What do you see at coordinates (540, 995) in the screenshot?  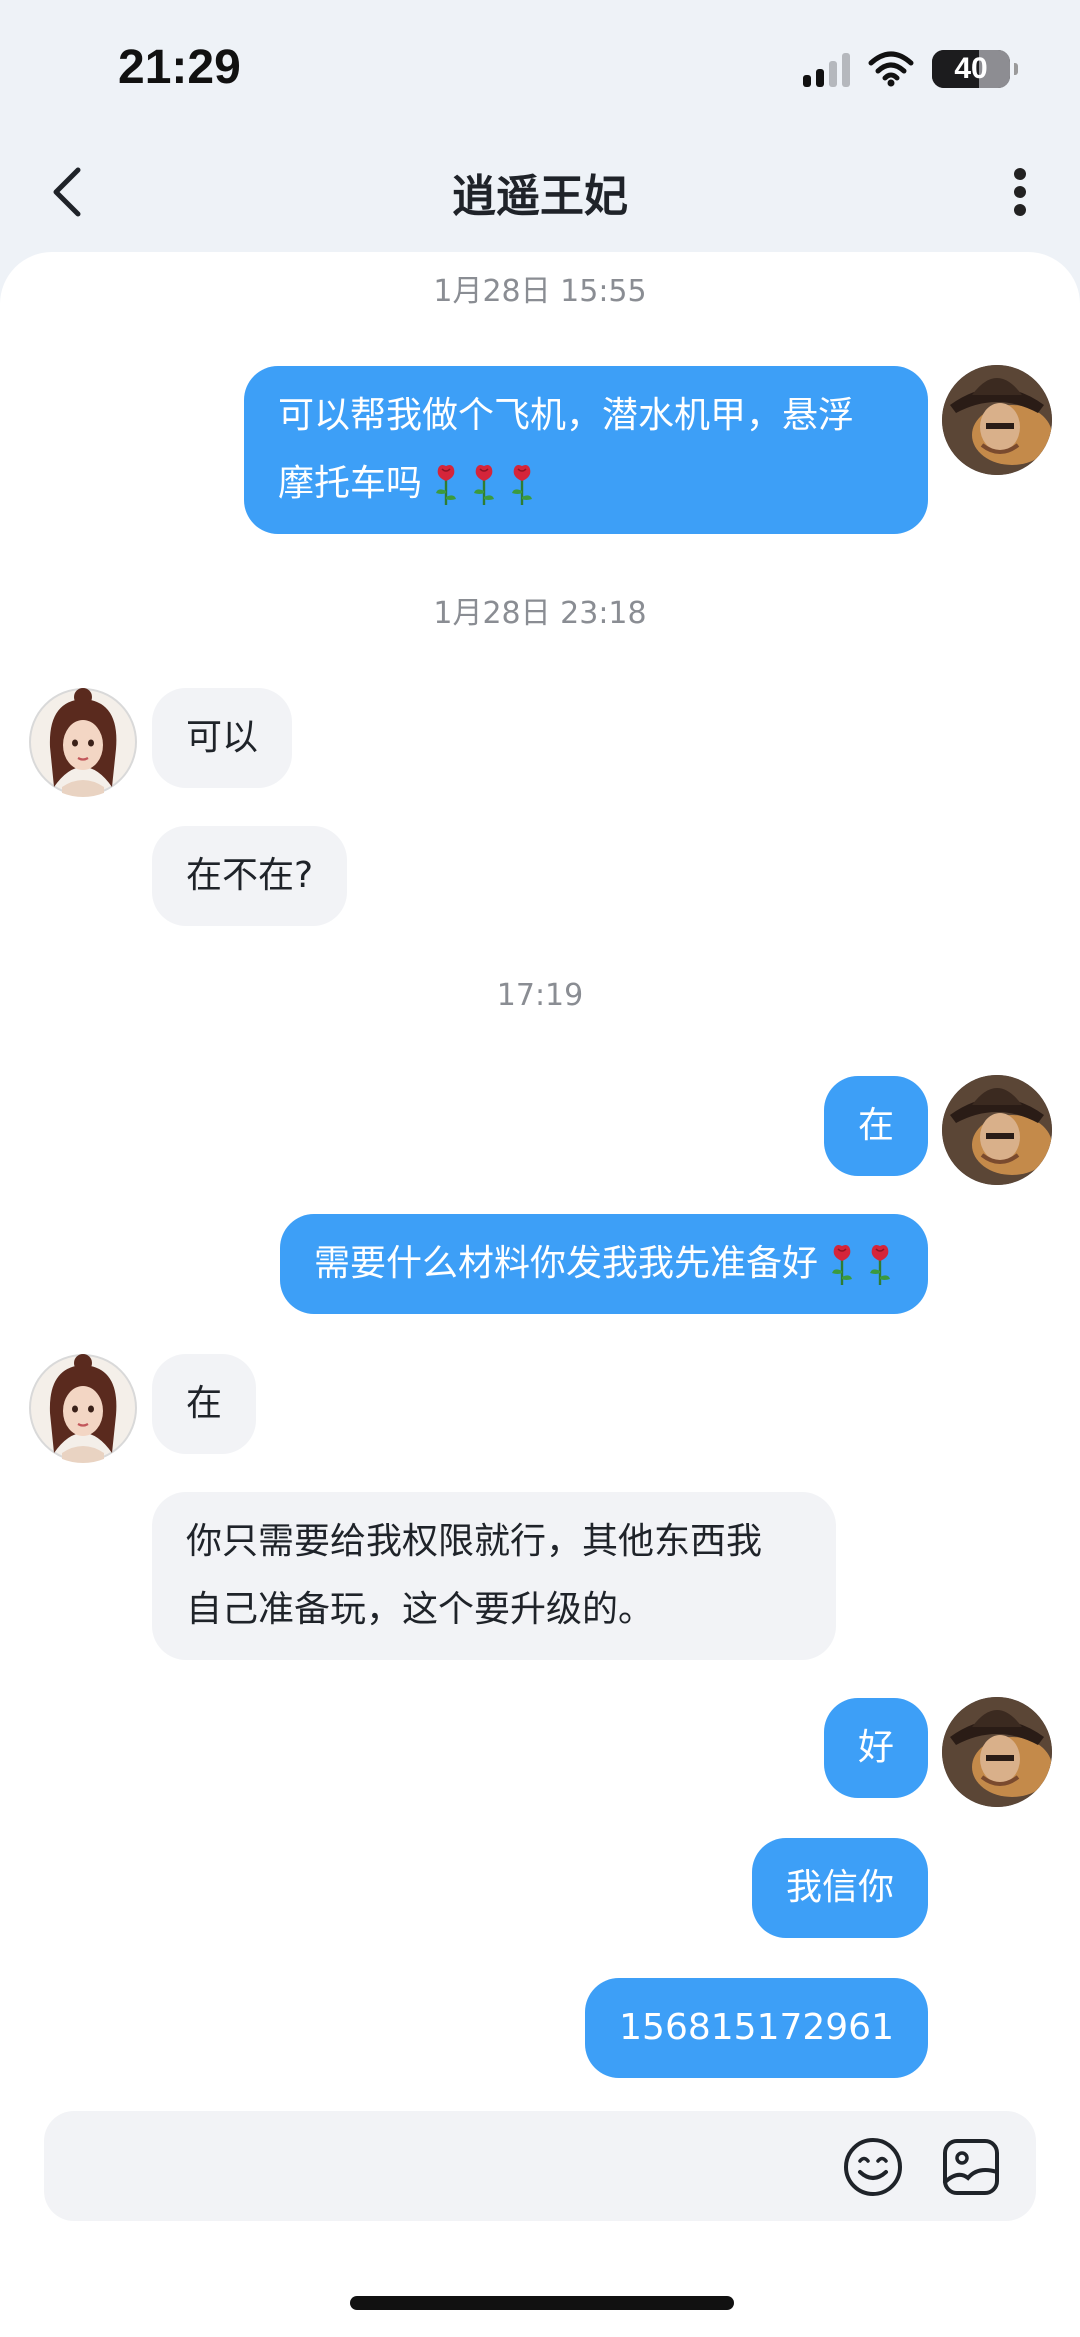 I see `timestamp: 17:19` at bounding box center [540, 995].